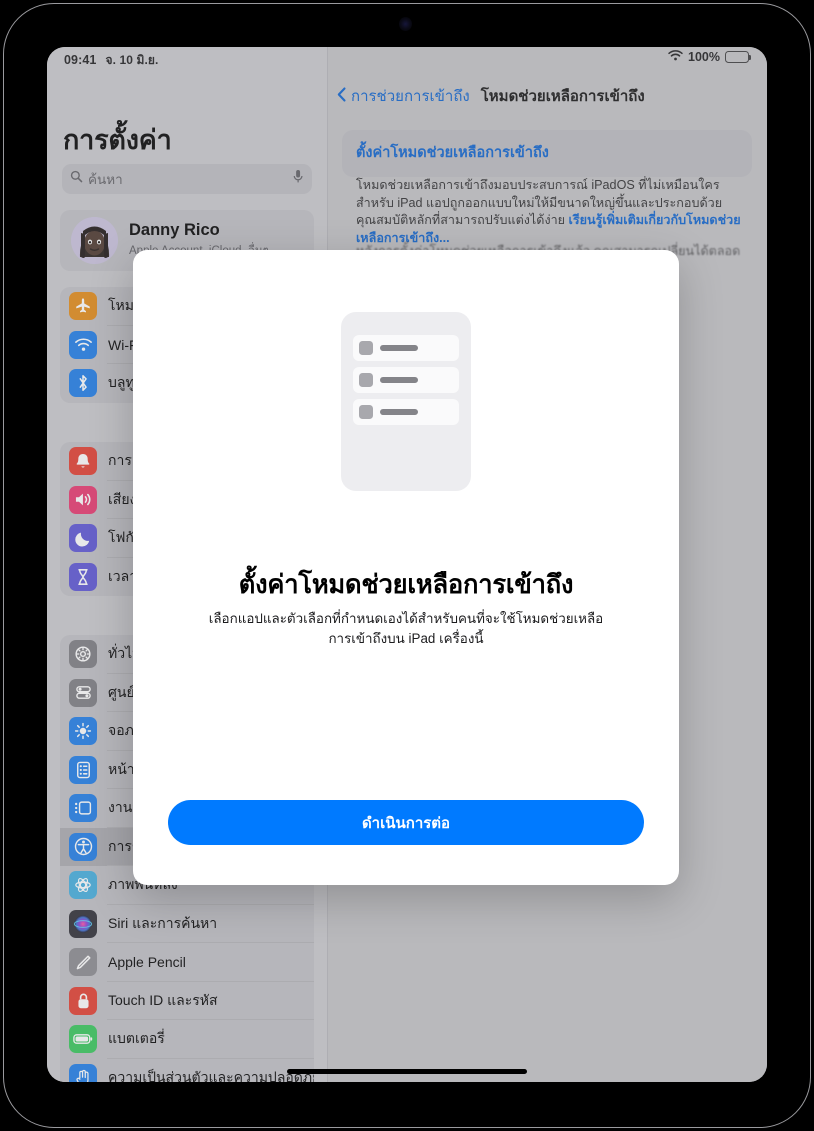  What do you see at coordinates (83, 306) in the screenshot?
I see `airplane-icon` at bounding box center [83, 306].